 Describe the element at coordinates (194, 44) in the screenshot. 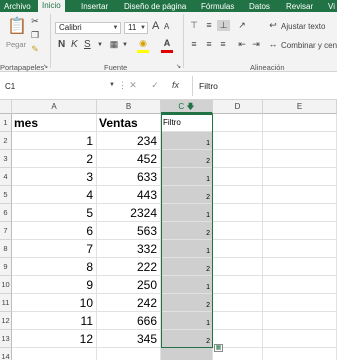

I see `align-left-icon: ≡` at that location.